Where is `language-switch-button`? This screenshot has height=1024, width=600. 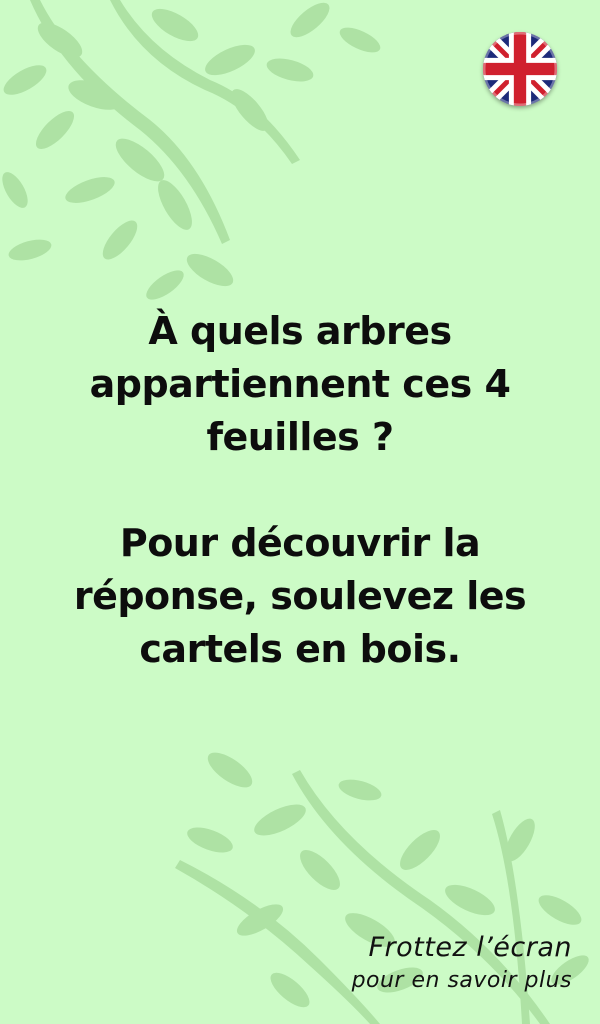
language-switch-button is located at coordinates (520, 69).